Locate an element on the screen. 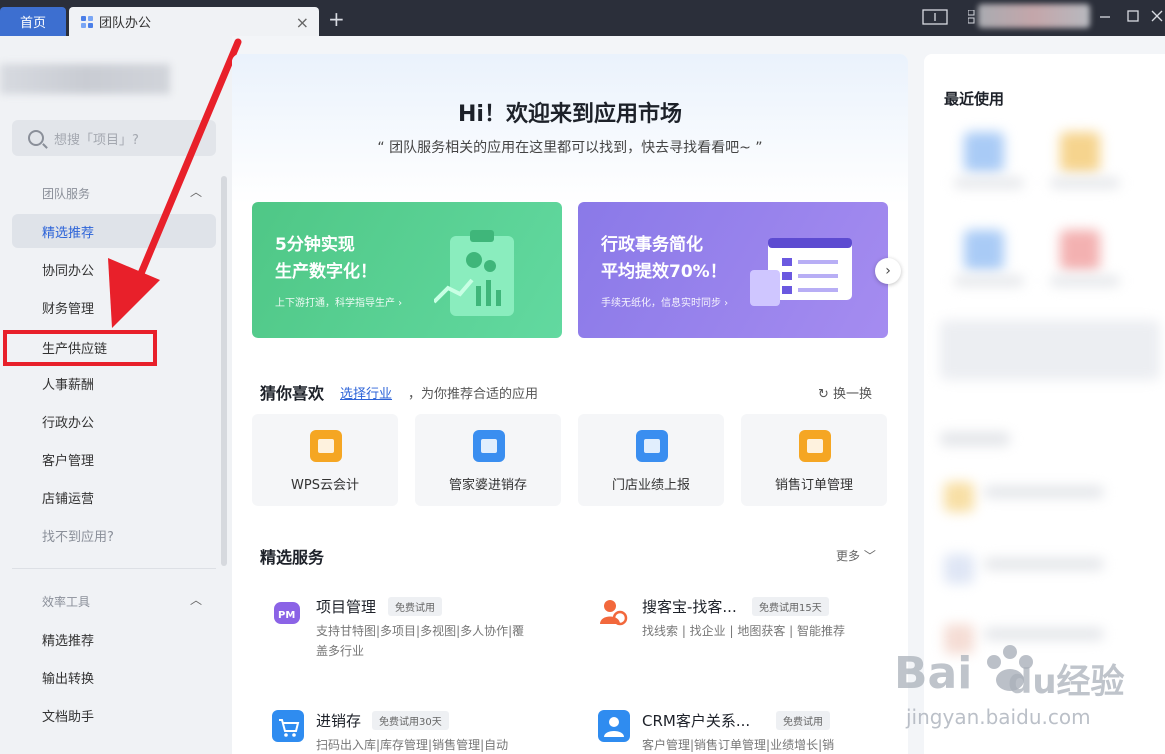  sidebar-item-admin: 行政办公 is located at coordinates (114, 421).